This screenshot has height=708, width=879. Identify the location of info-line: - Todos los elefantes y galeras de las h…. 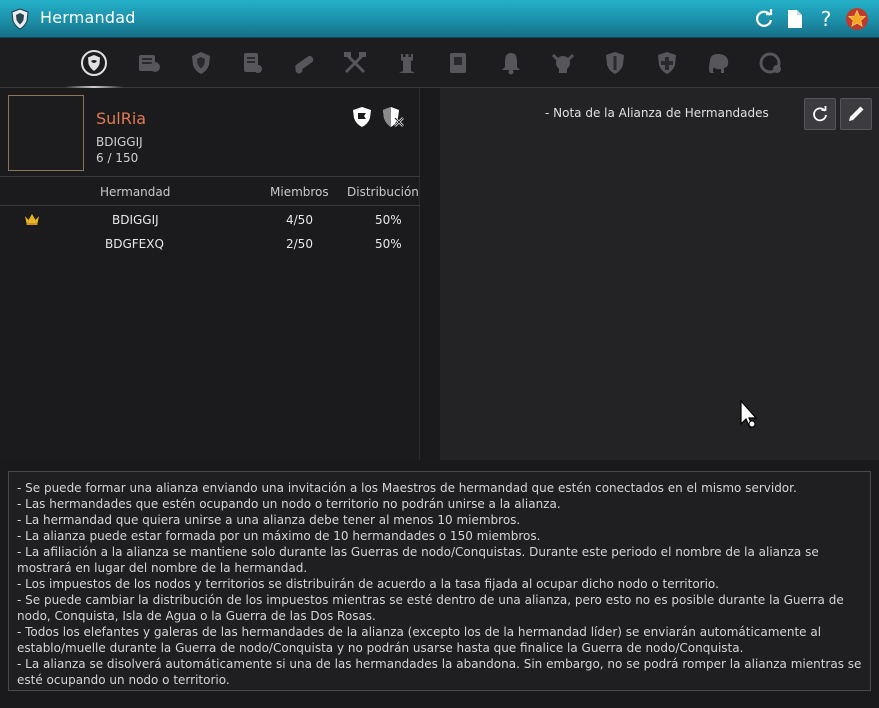
(419, 640).